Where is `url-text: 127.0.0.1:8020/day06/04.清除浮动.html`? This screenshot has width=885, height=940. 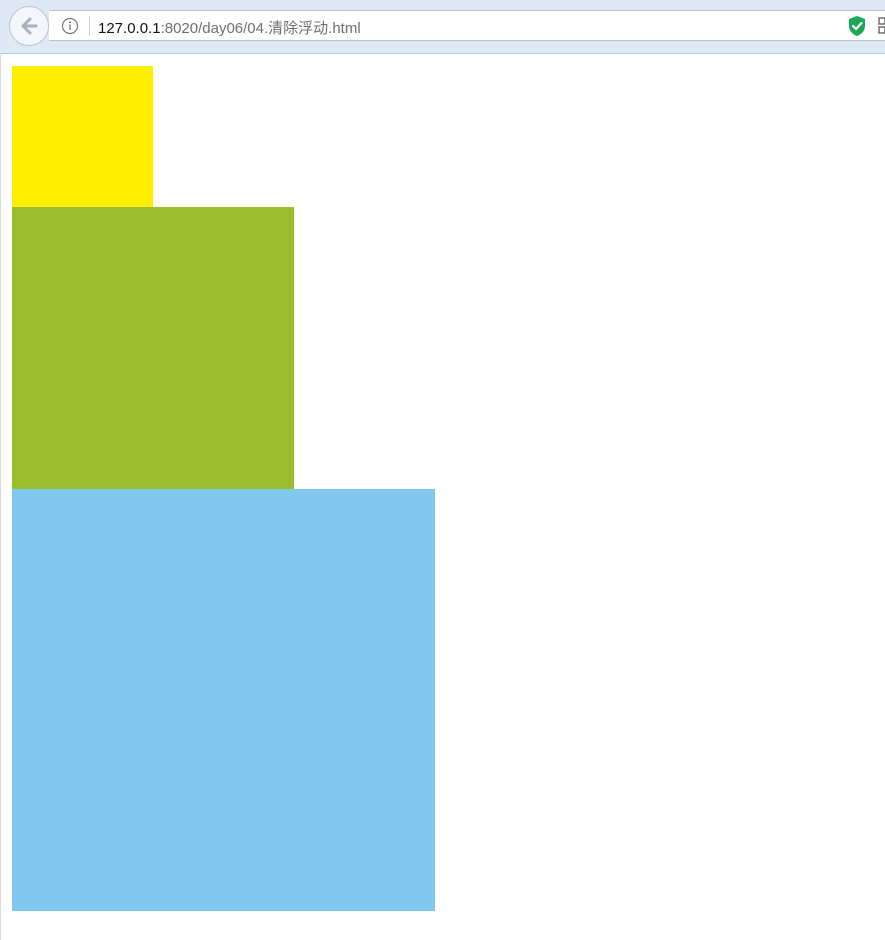
url-text: 127.0.0.1:8020/day06/04.清除浮动.html is located at coordinates (229, 27).